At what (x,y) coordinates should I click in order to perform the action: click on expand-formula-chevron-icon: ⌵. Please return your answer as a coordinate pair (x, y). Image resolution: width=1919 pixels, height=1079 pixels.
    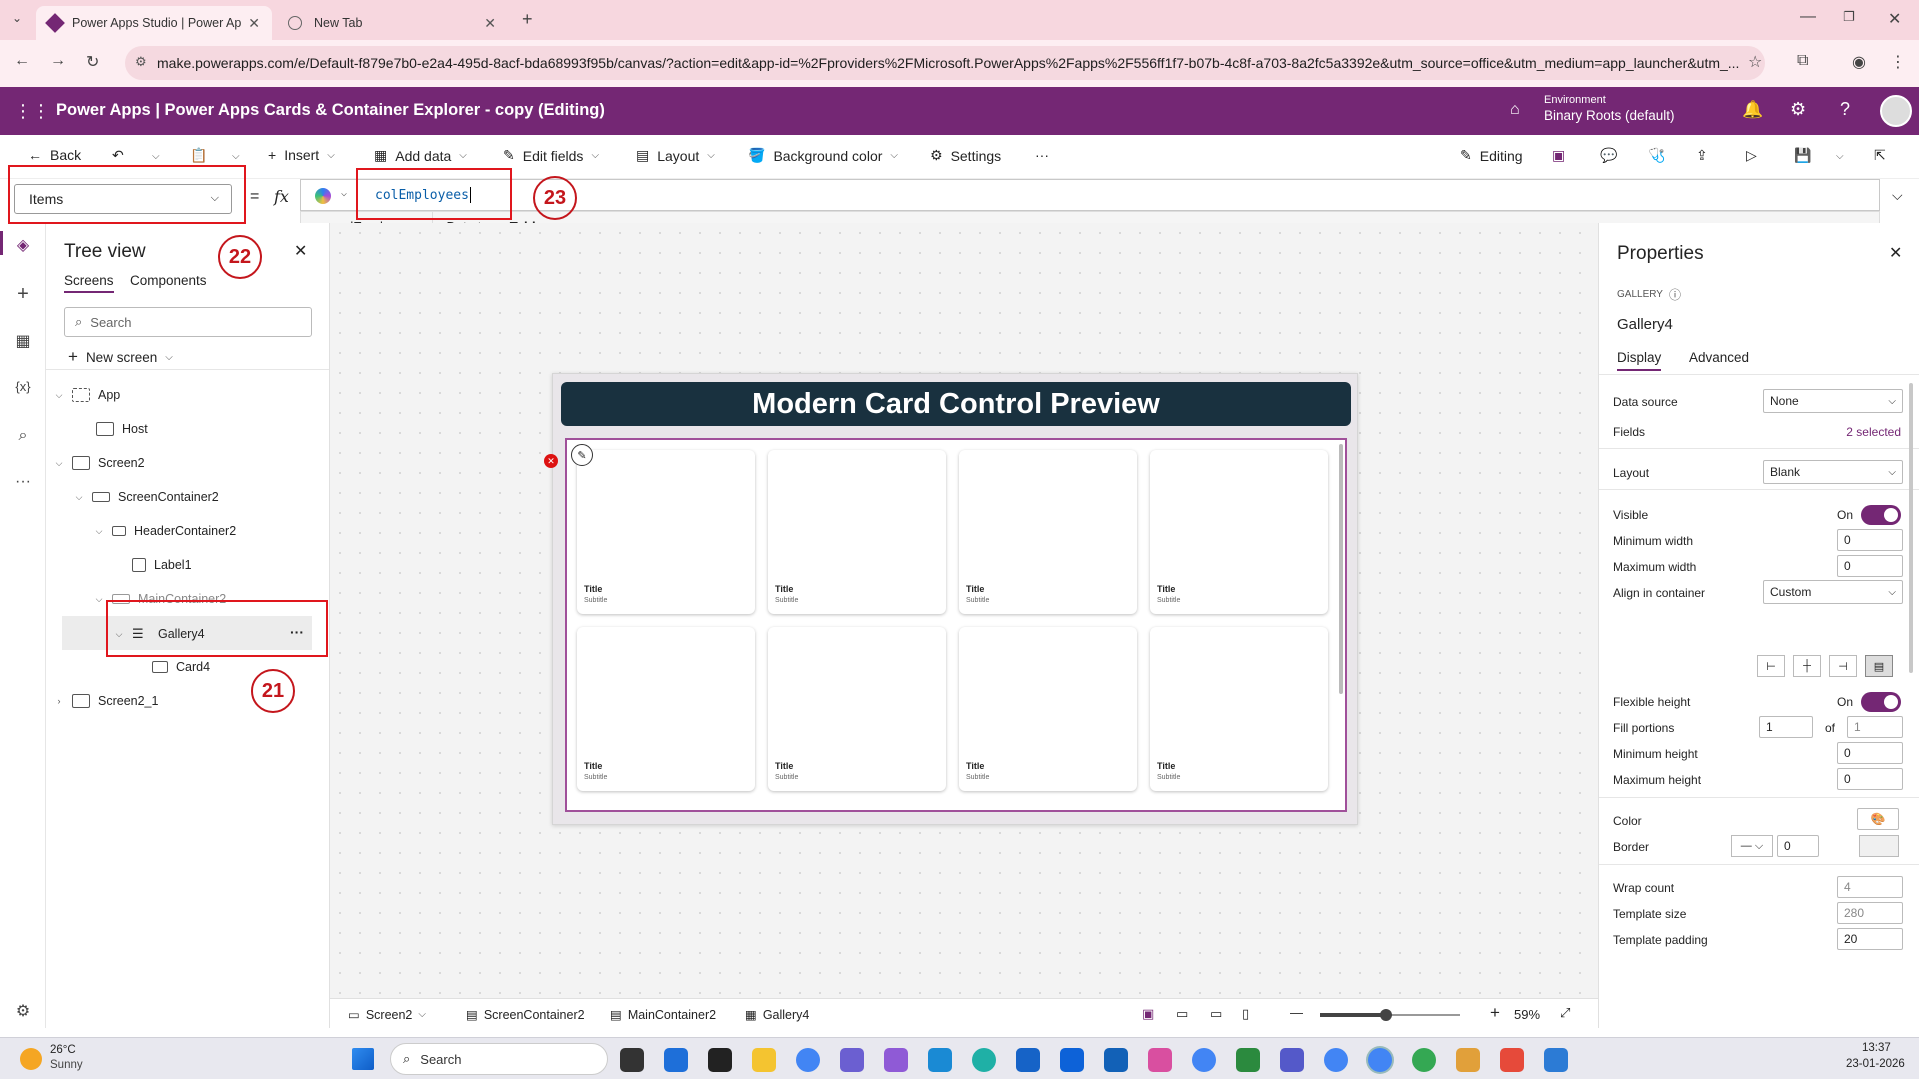
    Looking at the image, I should click on (1897, 195).